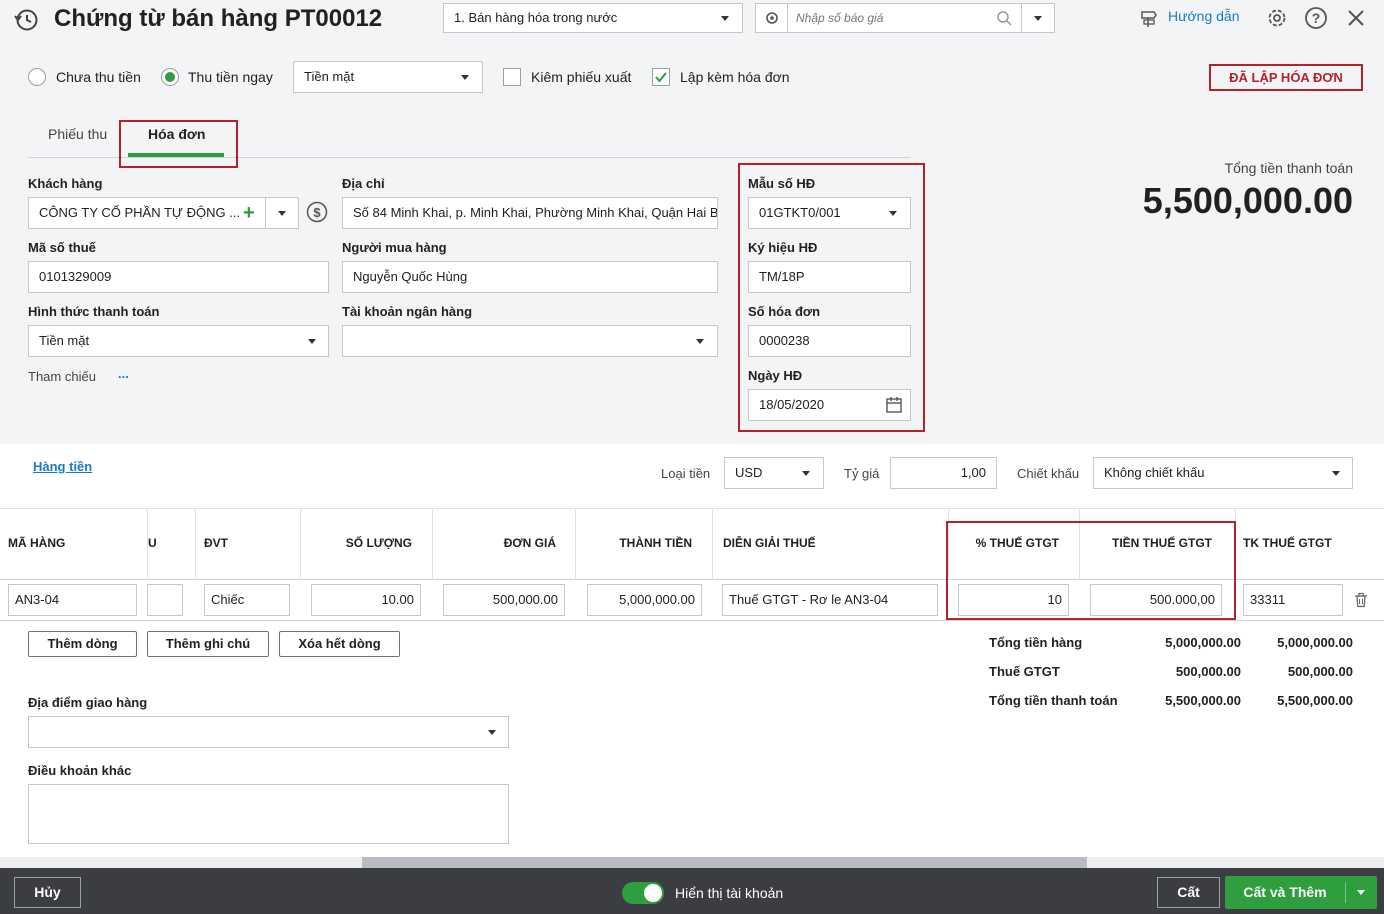 This screenshot has width=1384, height=914. What do you see at coordinates (64, 340) in the screenshot?
I see `pay-method-value: Tiền mặt` at bounding box center [64, 340].